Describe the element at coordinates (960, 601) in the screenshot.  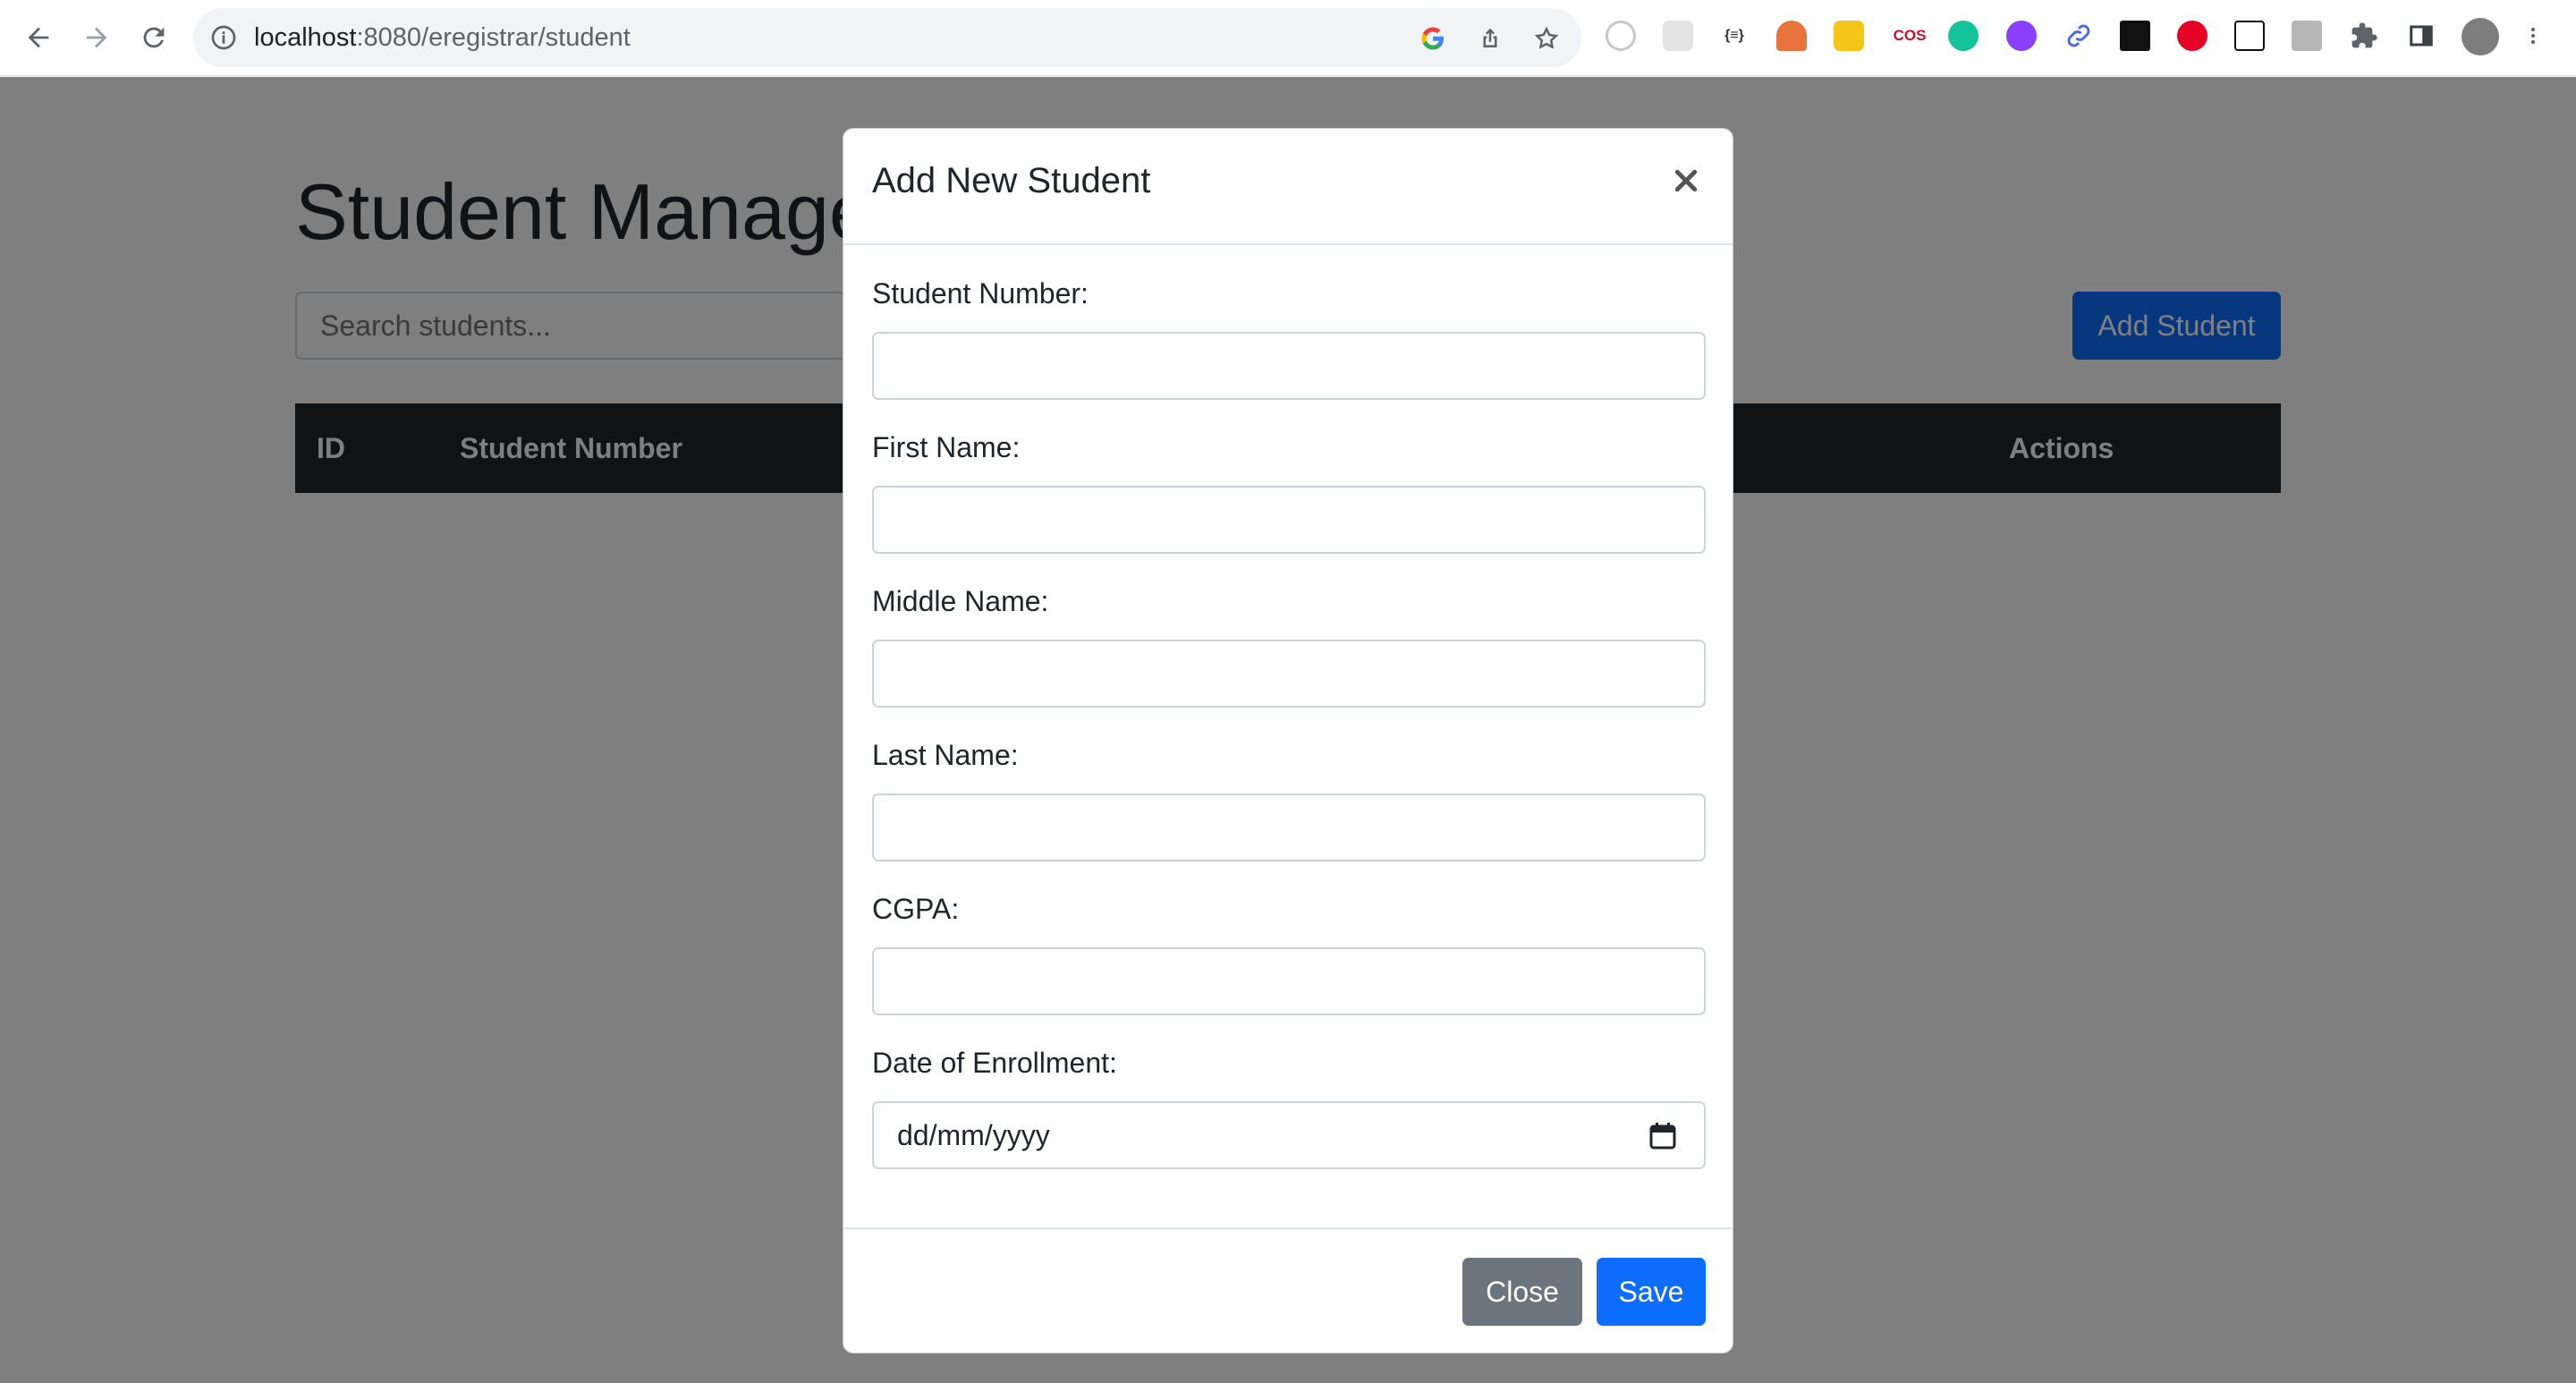
I see `middle-name-label: Middle Name:` at that location.